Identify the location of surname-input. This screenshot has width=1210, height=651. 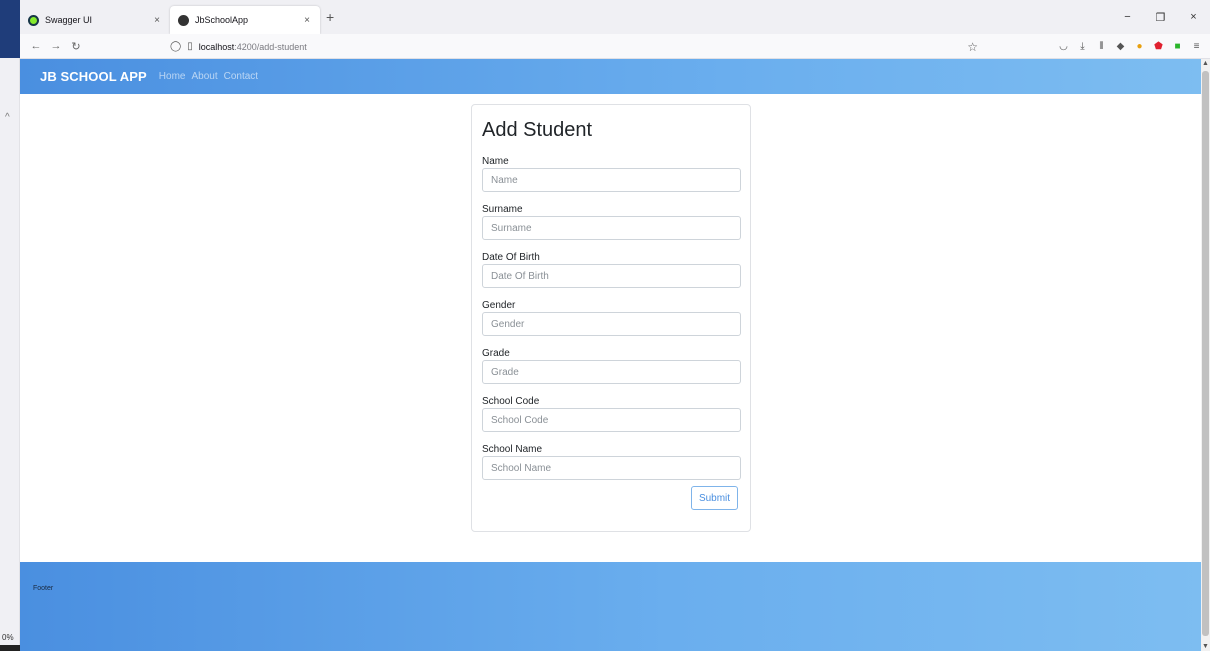
(611, 228).